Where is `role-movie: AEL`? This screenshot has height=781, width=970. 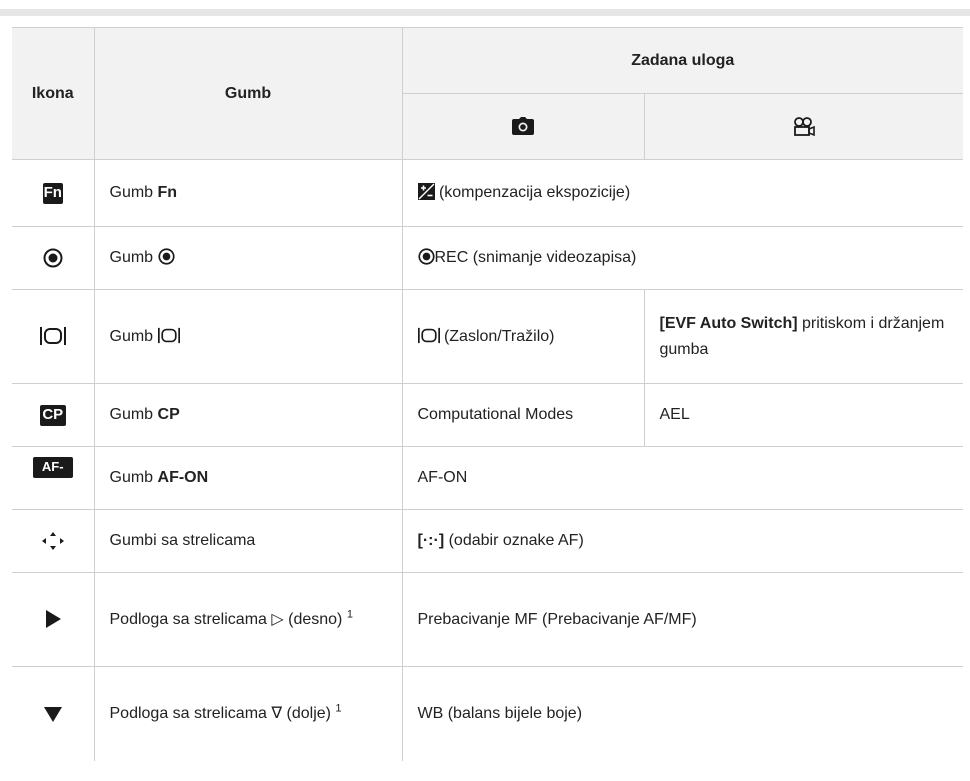 role-movie: AEL is located at coordinates (803, 415).